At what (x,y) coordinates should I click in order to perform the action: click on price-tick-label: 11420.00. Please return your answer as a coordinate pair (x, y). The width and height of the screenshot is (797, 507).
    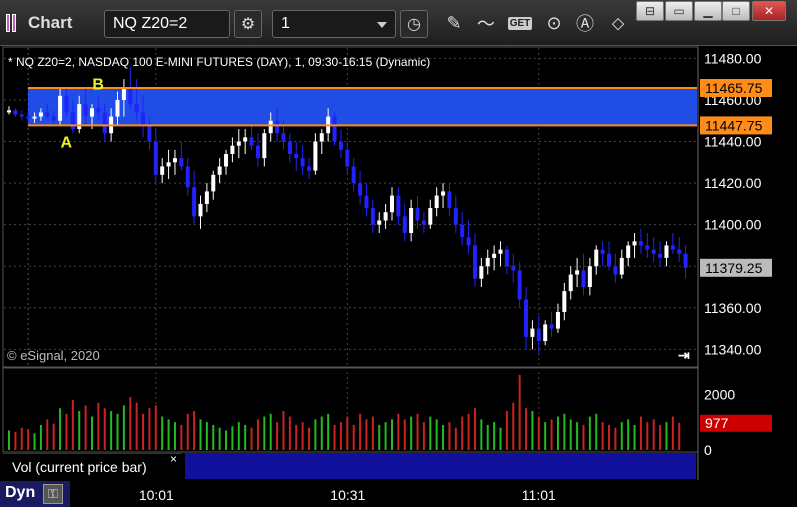
    Looking at the image, I should click on (733, 183).